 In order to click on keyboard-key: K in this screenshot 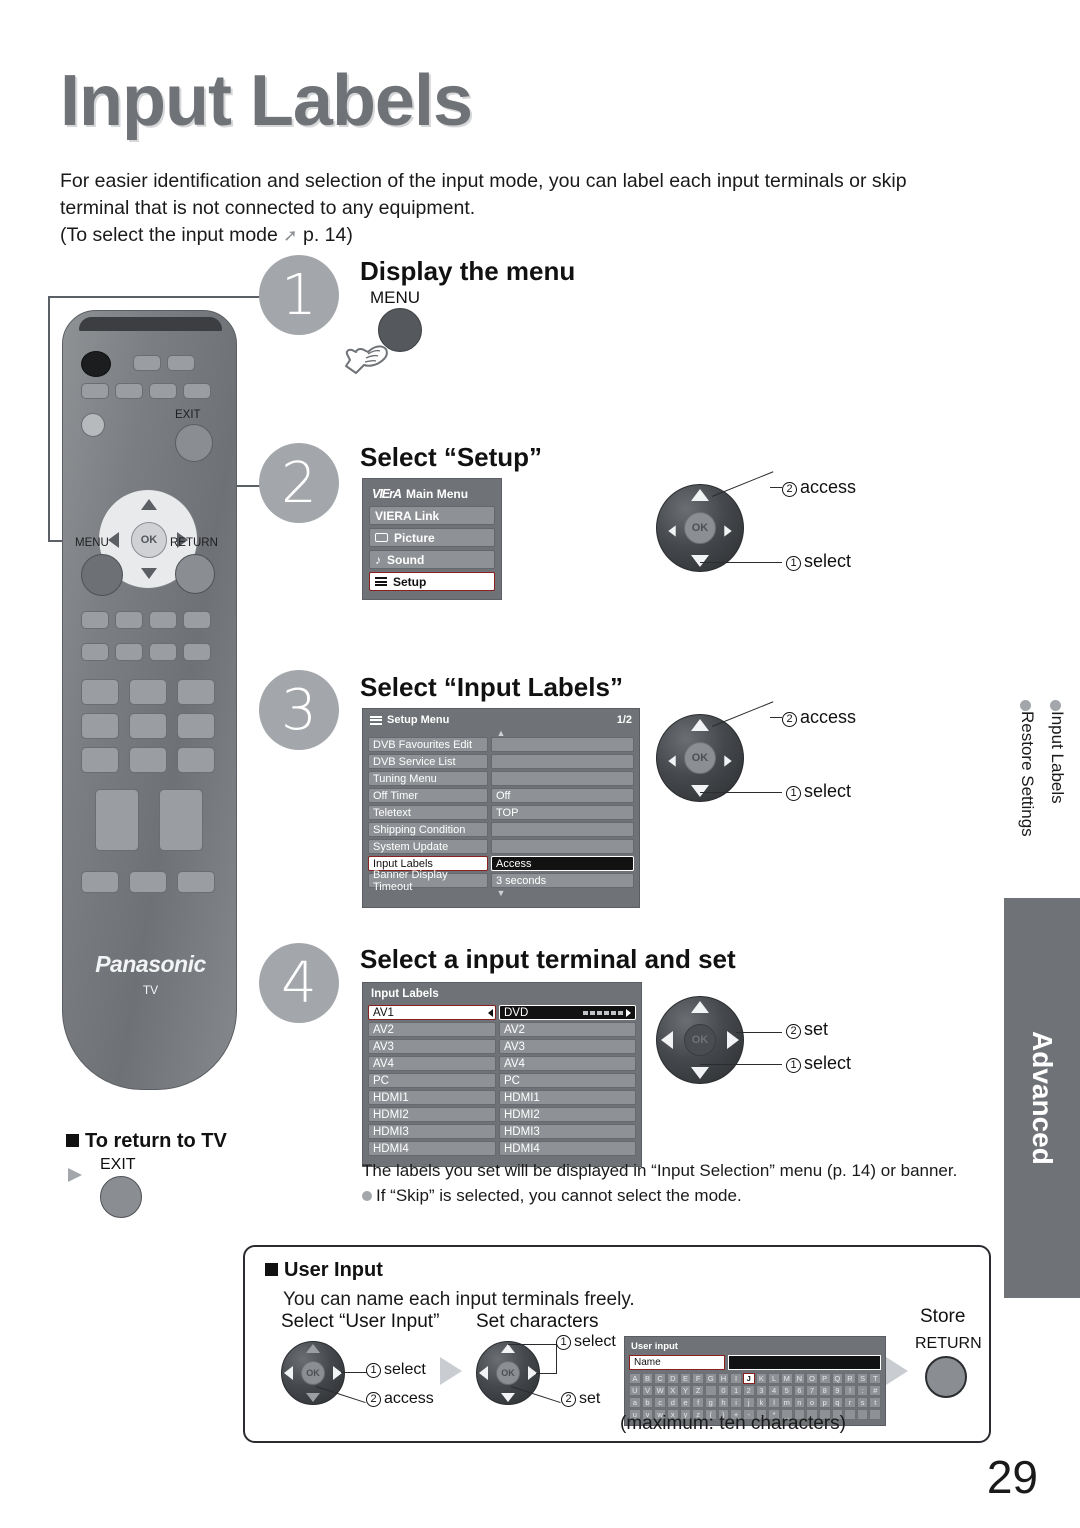, I will do `click(761, 1378)`.